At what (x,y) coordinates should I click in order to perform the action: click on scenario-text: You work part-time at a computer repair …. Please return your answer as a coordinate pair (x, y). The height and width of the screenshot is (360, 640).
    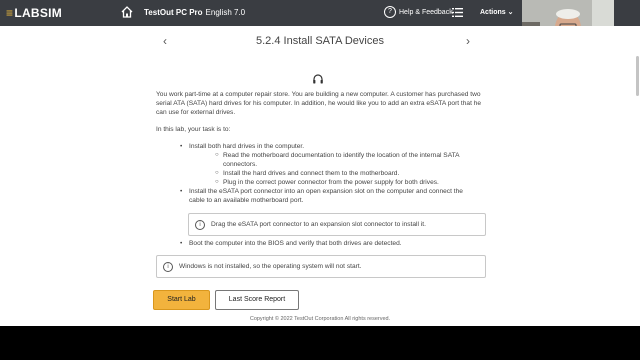
    Looking at the image, I should click on (319, 103).